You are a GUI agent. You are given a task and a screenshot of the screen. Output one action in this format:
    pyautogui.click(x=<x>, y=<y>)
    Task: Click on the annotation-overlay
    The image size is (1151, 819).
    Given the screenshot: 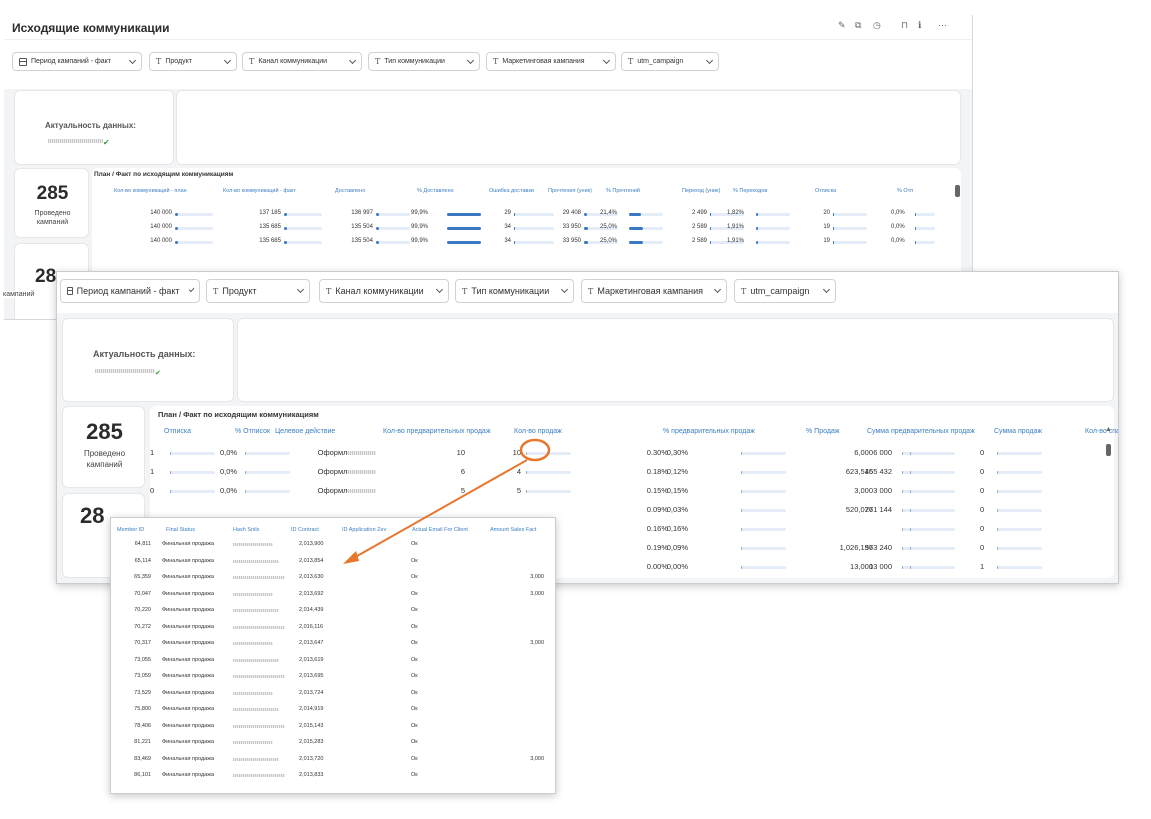 What is the action you would take?
    pyautogui.click(x=447, y=501)
    